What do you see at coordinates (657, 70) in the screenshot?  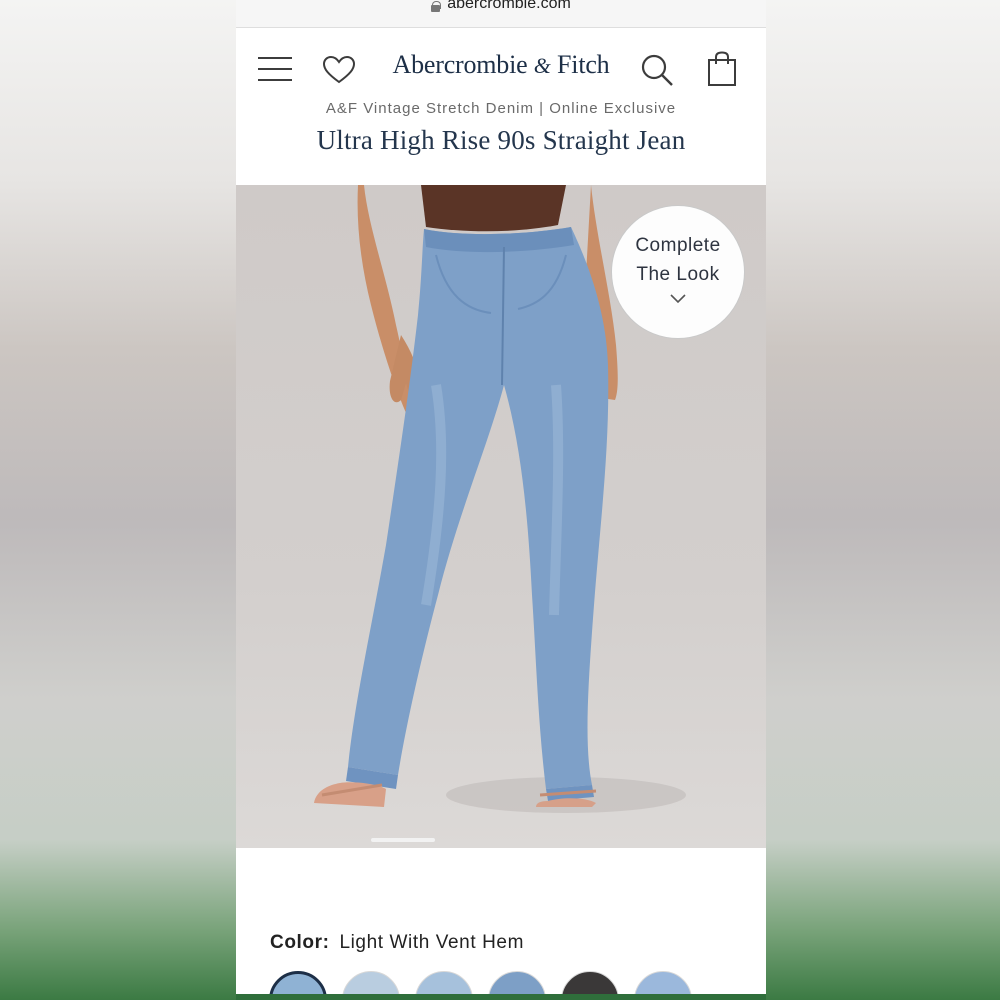 I see `search-icon` at bounding box center [657, 70].